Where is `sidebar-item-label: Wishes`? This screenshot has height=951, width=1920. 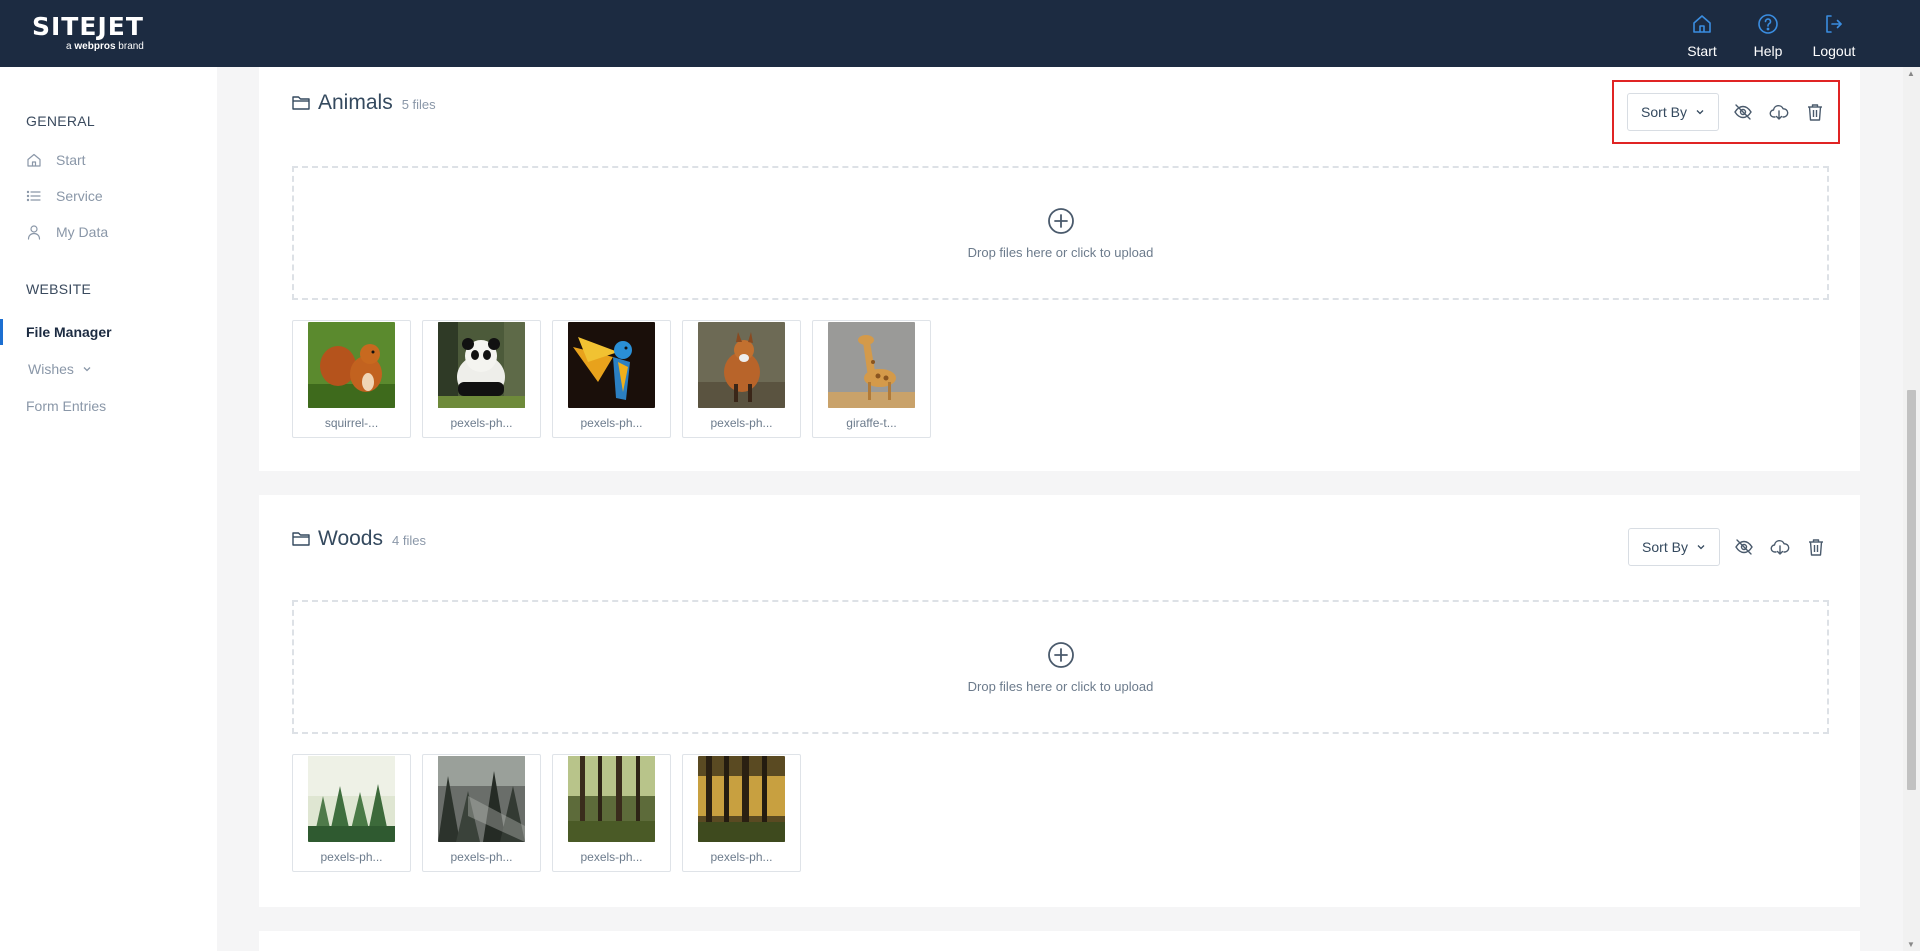 sidebar-item-label: Wishes is located at coordinates (51, 369).